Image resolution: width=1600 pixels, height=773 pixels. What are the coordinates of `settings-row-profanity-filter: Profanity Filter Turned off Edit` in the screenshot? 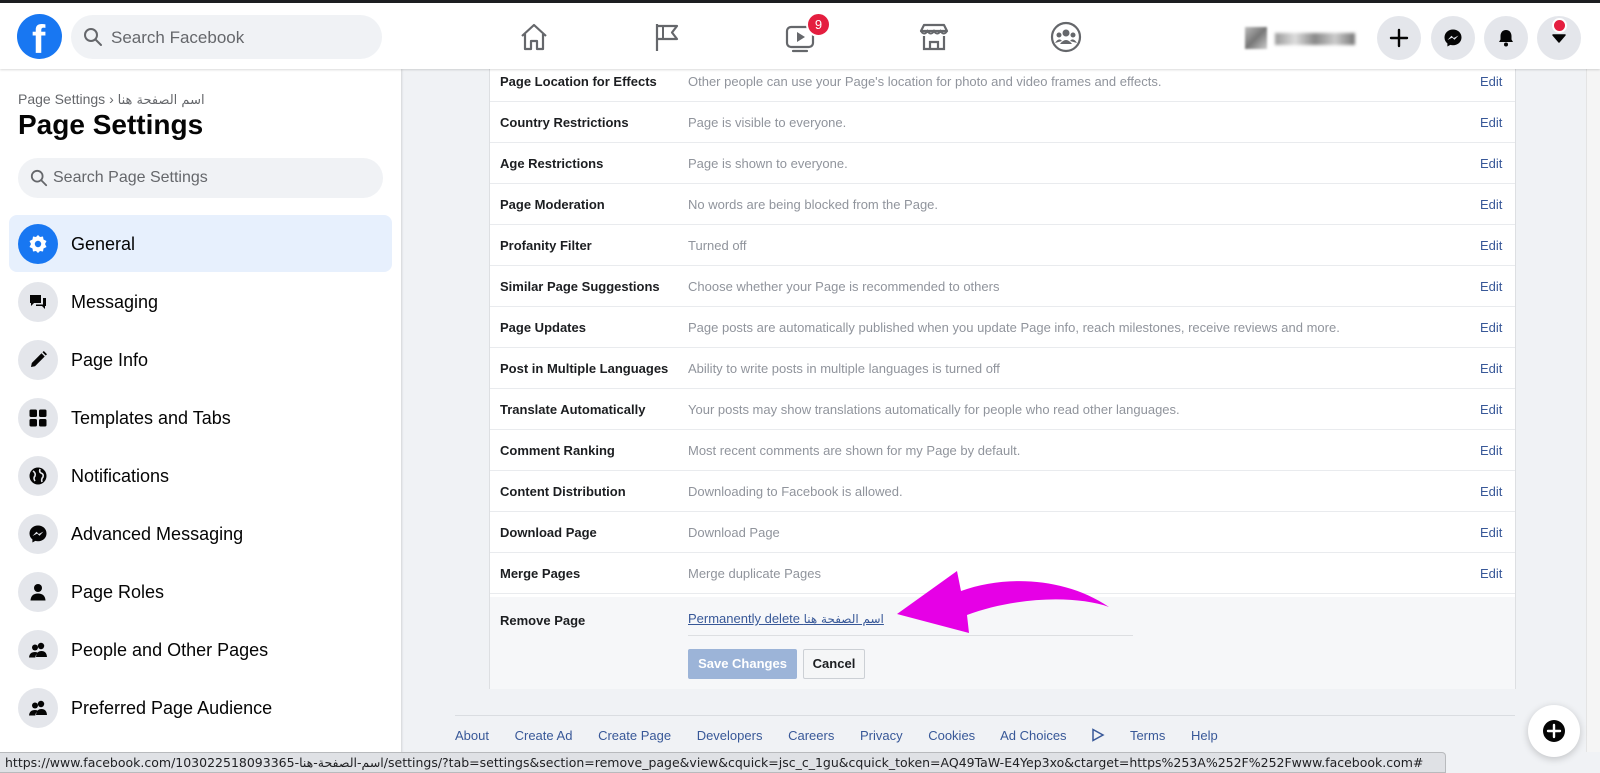 It's located at (1002, 245).